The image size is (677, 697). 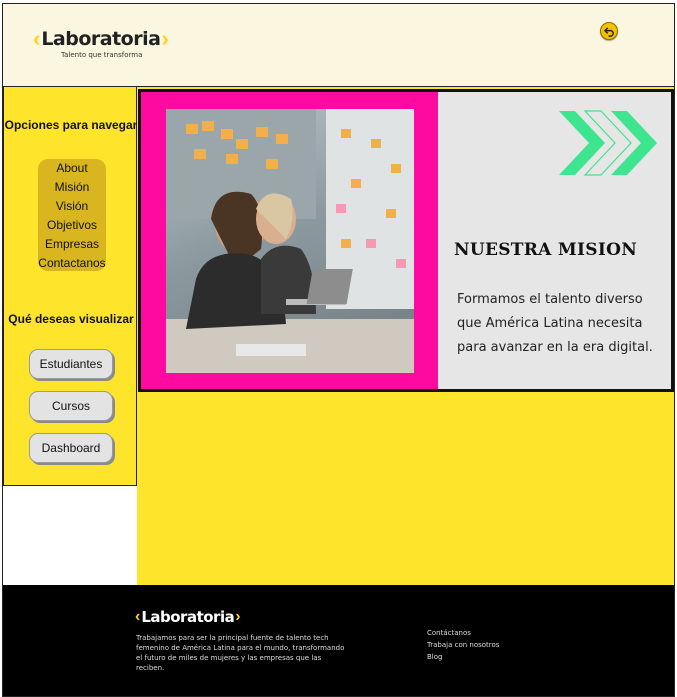 I want to click on nav-item-mision: Misión, so click(x=72, y=187).